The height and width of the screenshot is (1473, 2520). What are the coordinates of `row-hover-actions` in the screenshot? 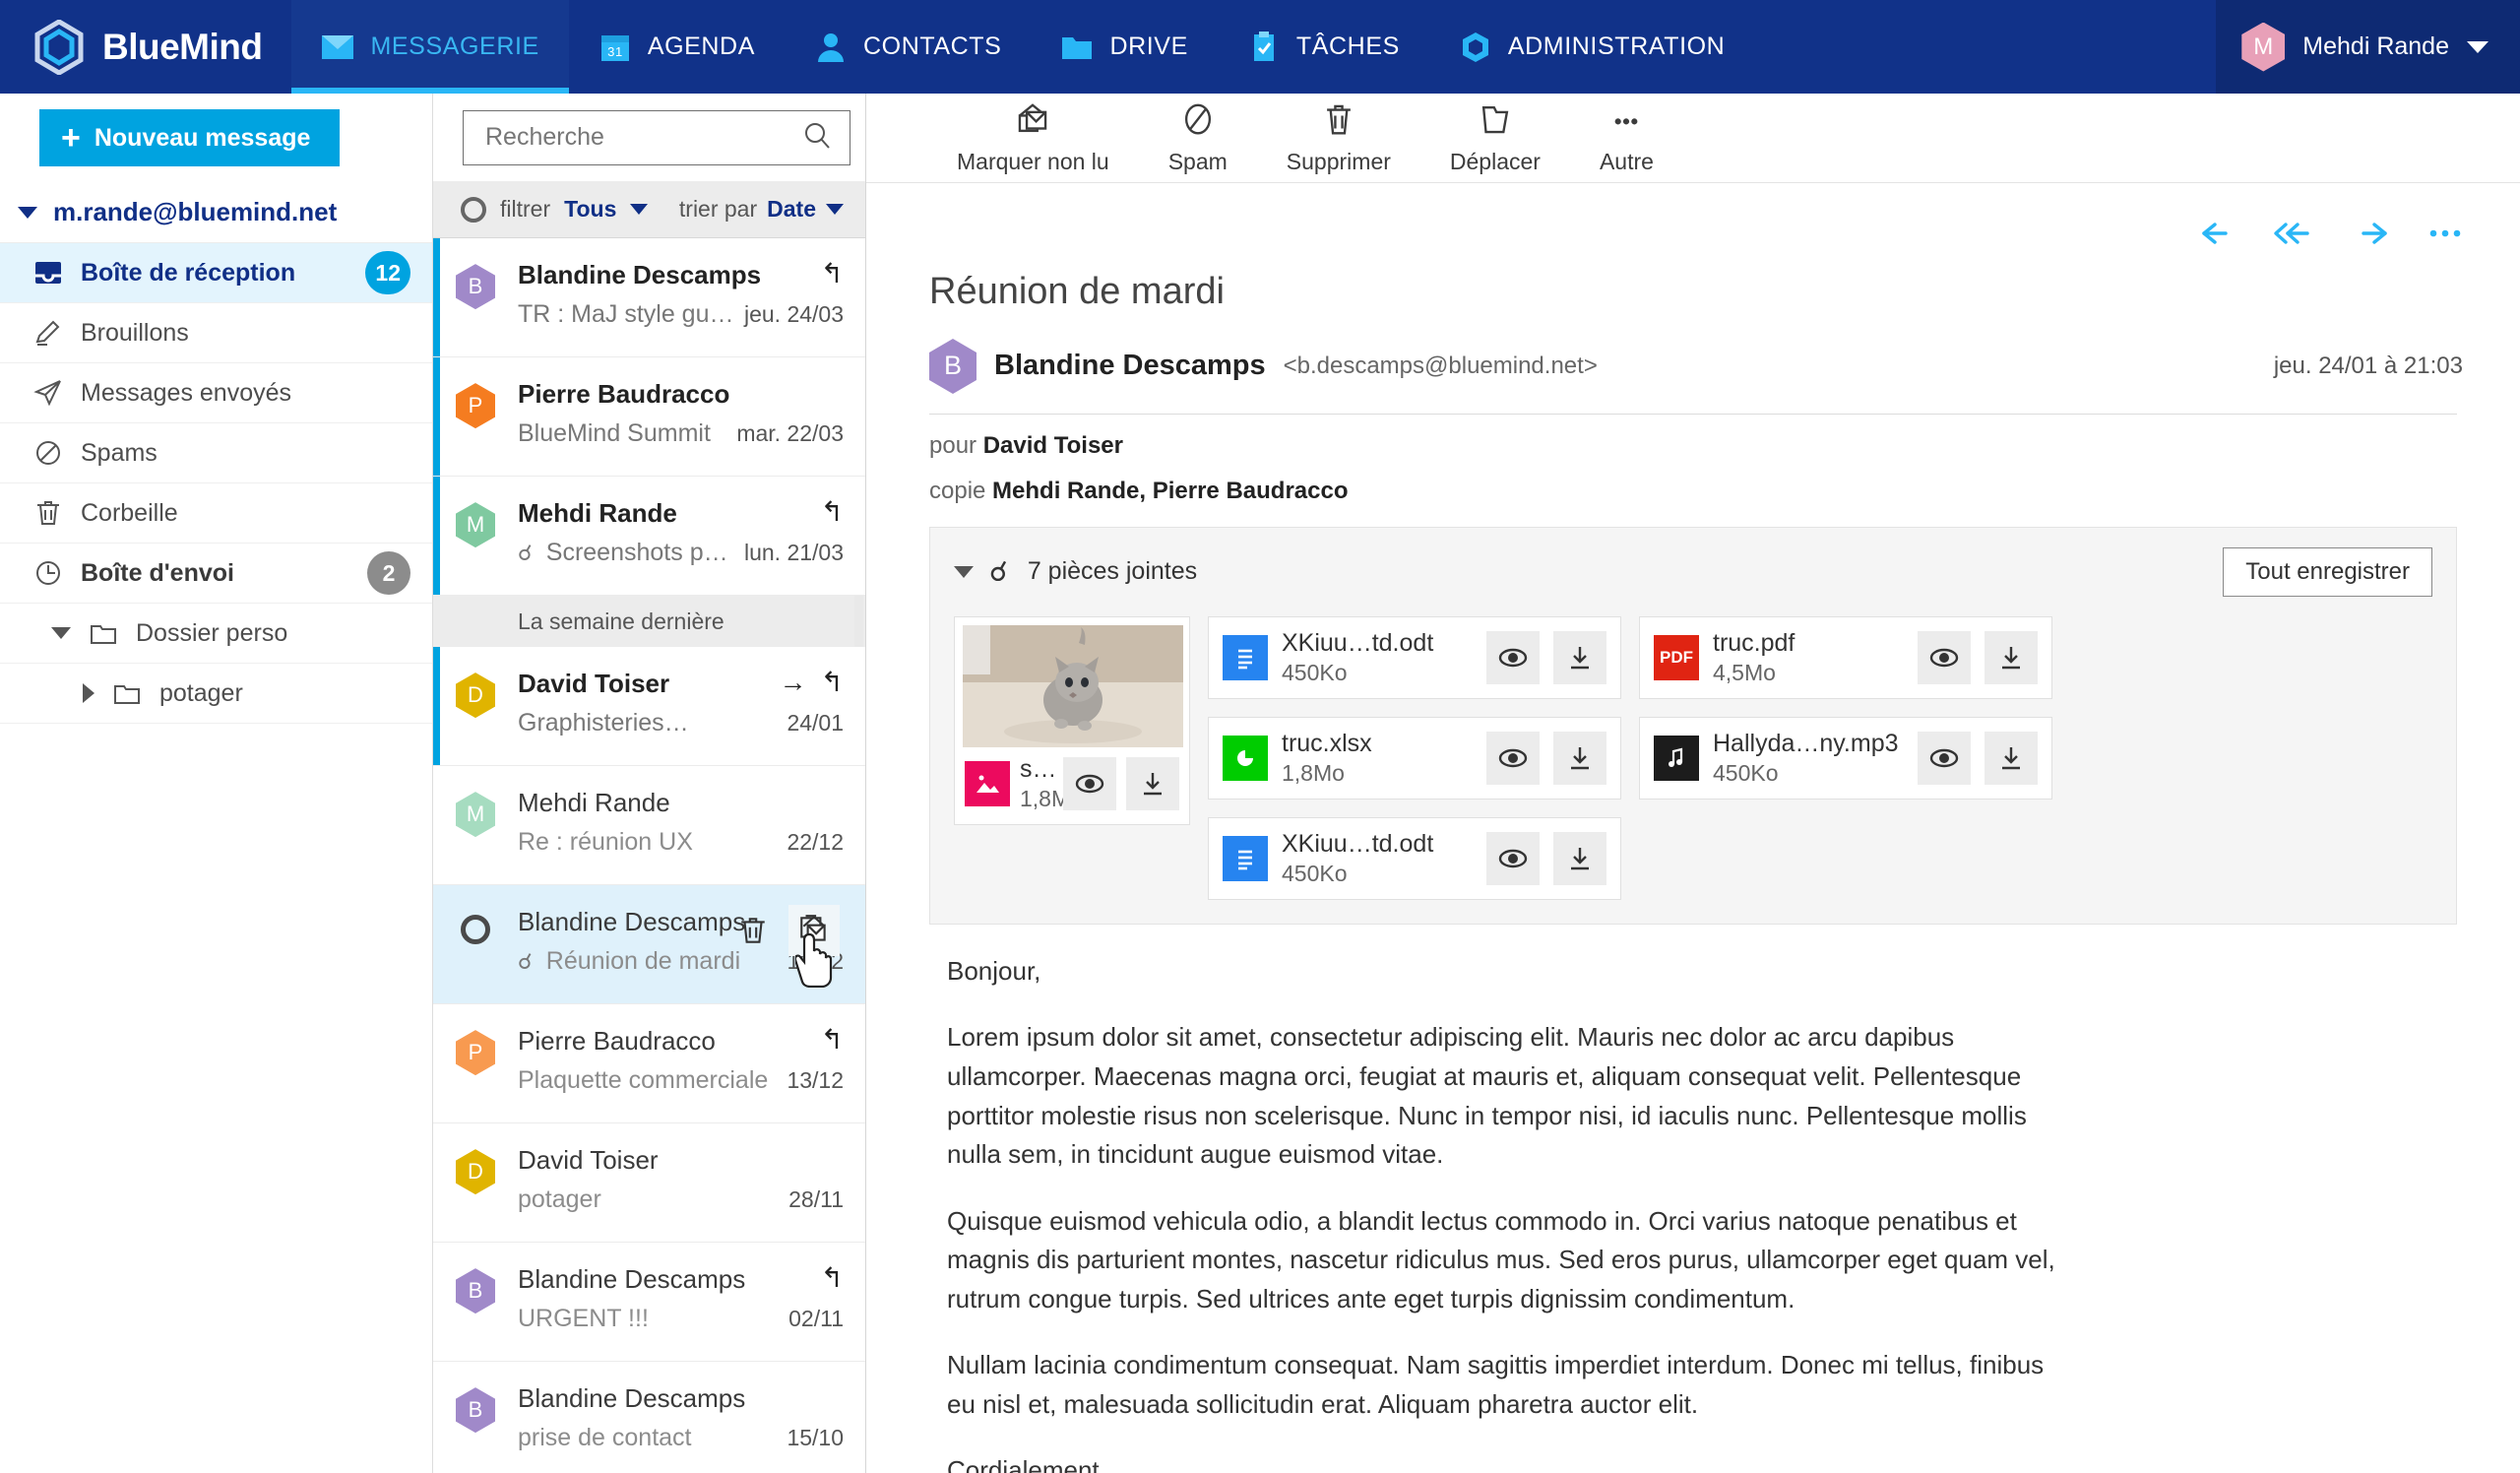 It's located at (783, 931).